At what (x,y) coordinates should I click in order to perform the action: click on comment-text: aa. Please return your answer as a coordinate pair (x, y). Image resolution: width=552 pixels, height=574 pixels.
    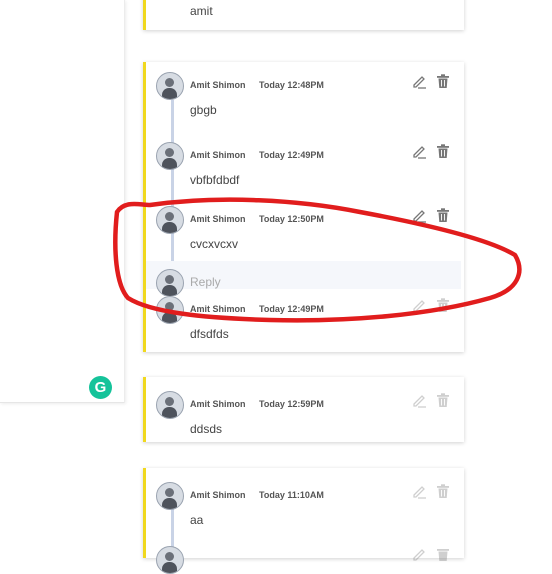
    Looking at the image, I should click on (197, 520).